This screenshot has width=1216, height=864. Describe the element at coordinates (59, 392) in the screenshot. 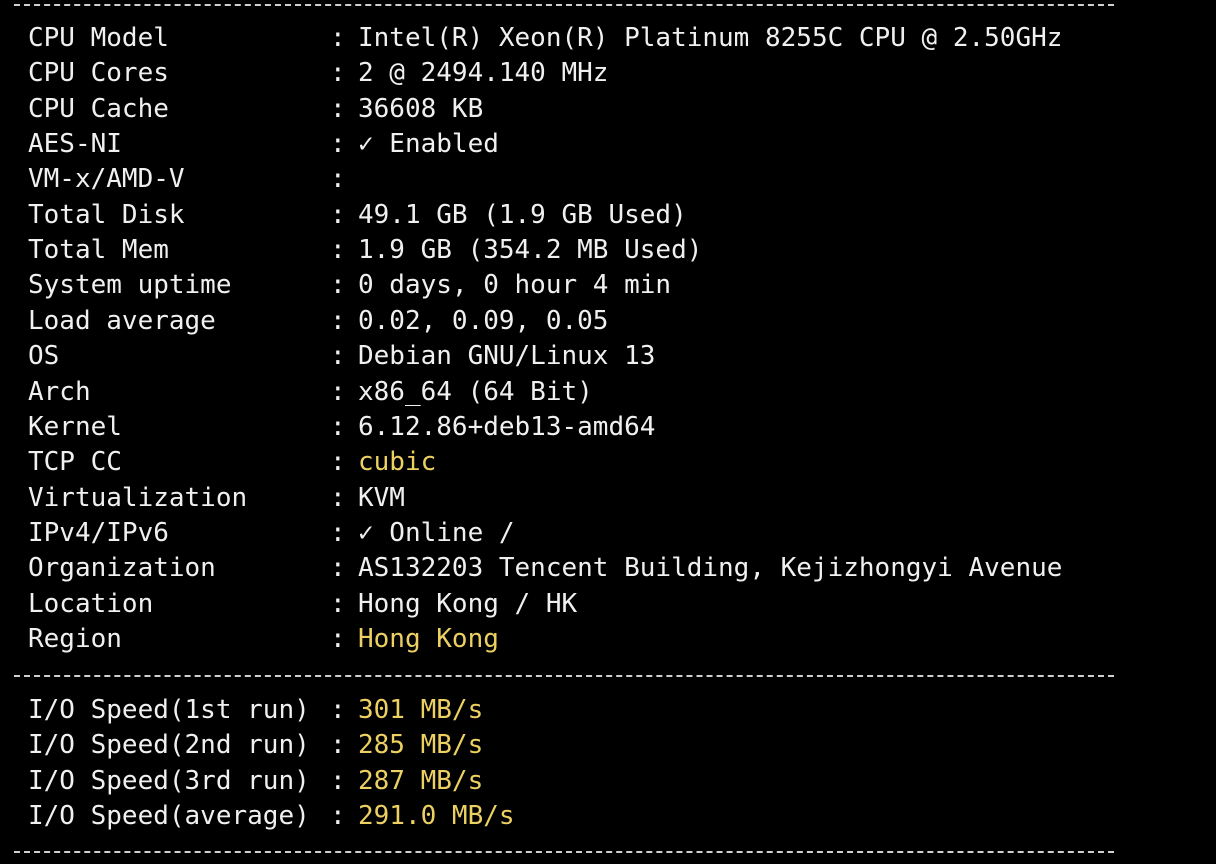

I see `row-label: Arch` at that location.